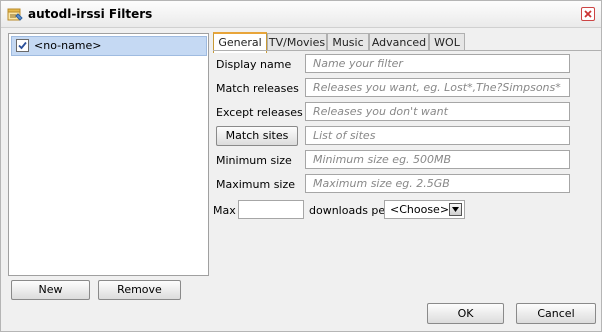 This screenshot has width=602, height=332. I want to click on display-name-input: Name your filter, so click(437, 63).